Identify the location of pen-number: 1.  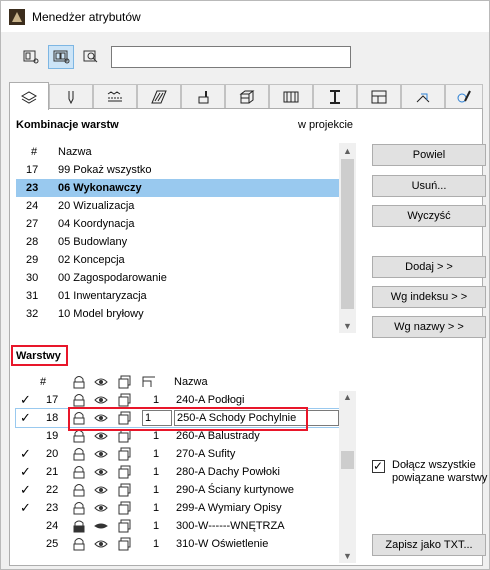
(156, 544).